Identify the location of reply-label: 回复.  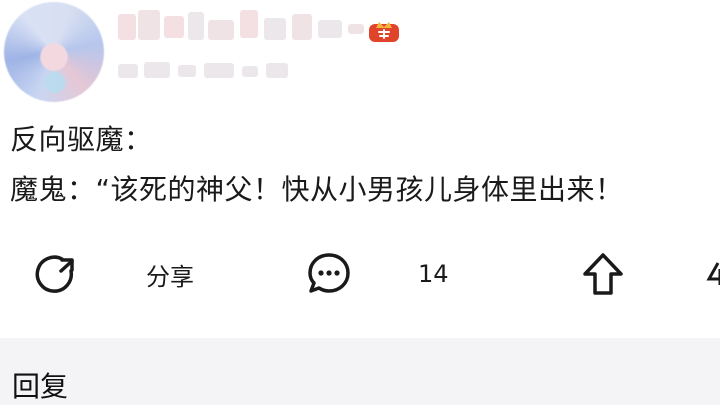
(40, 387).